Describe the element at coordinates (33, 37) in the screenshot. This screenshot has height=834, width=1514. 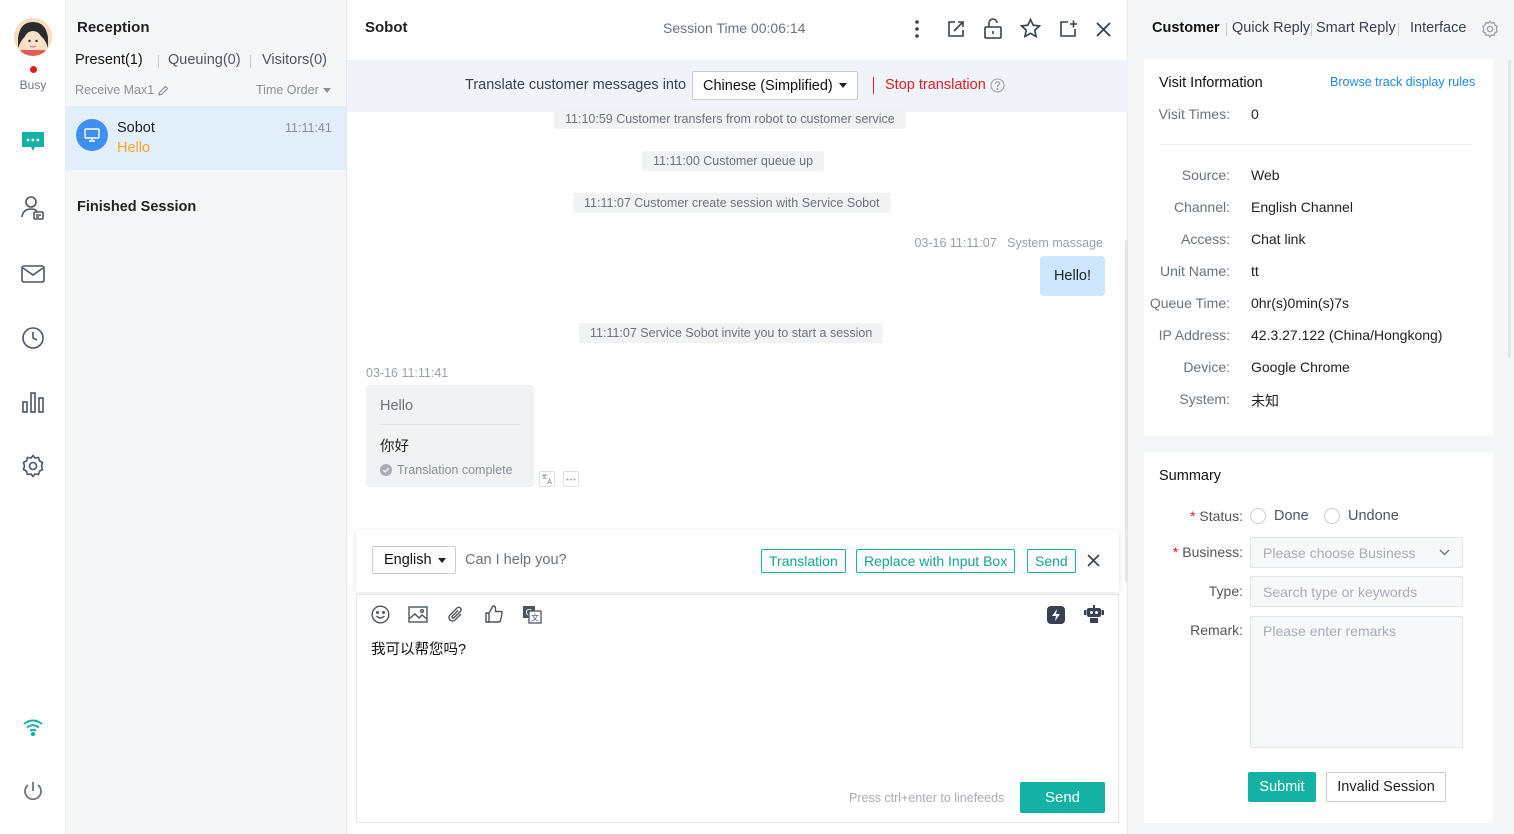
I see `avatar` at that location.